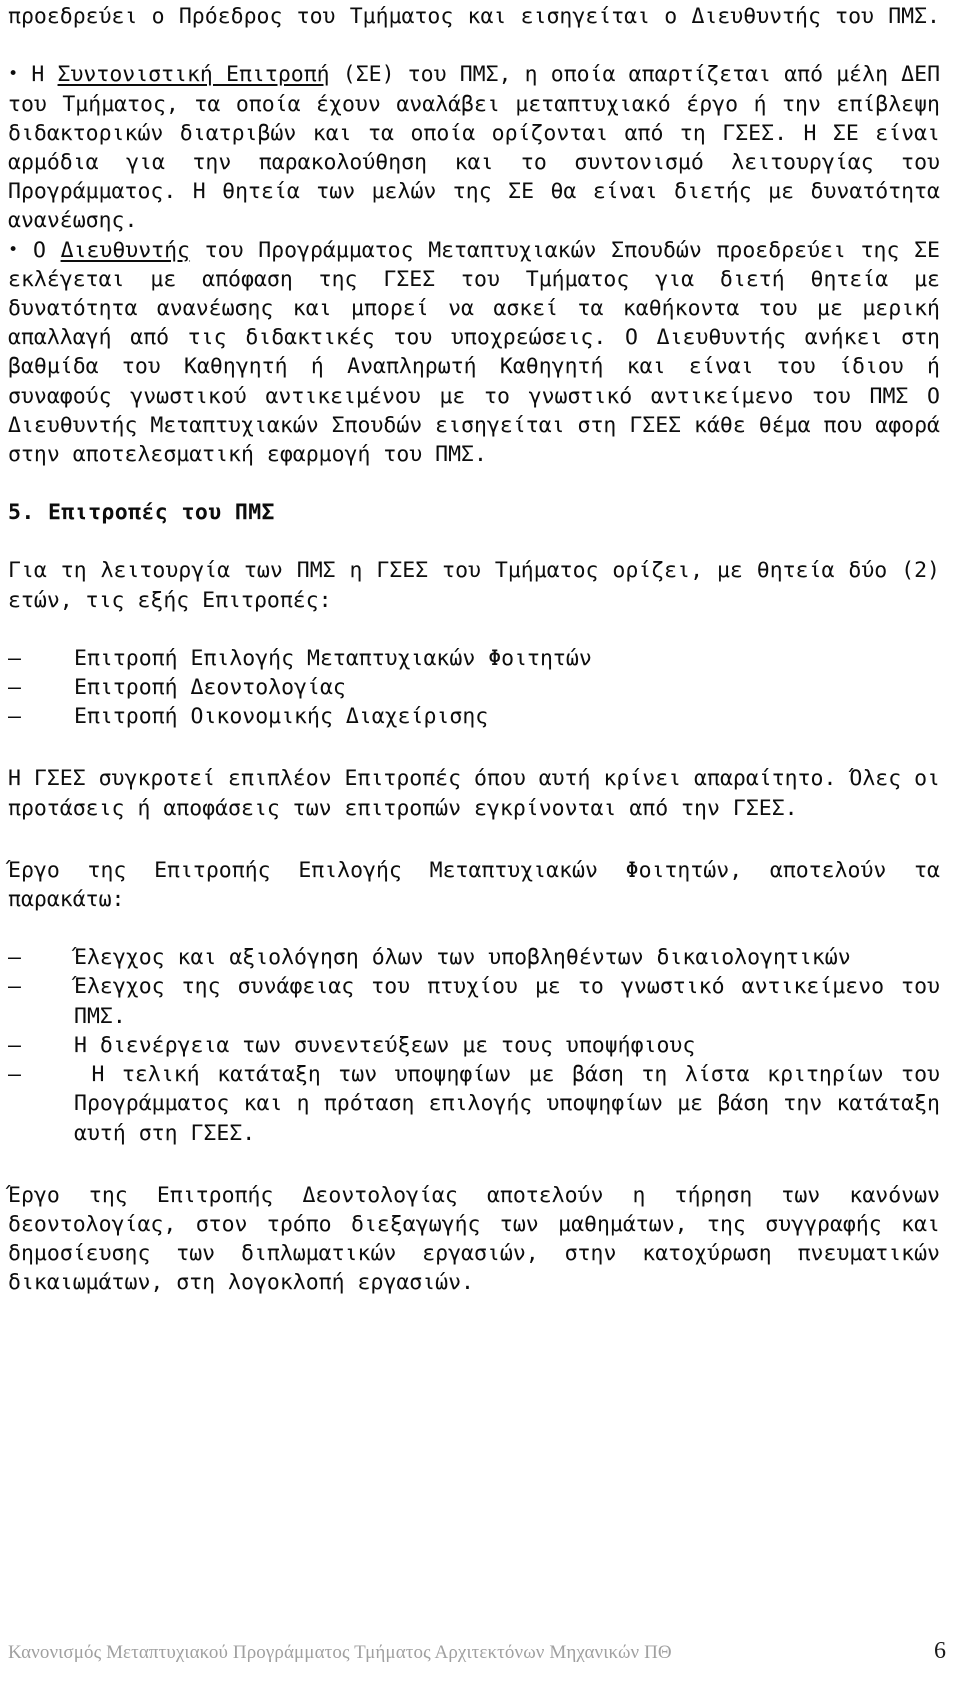 This screenshot has height=1690, width=960. Describe the element at coordinates (210, 688) in the screenshot. I see `list-item-label: Επιτροπή Δεοντολογίας` at that location.